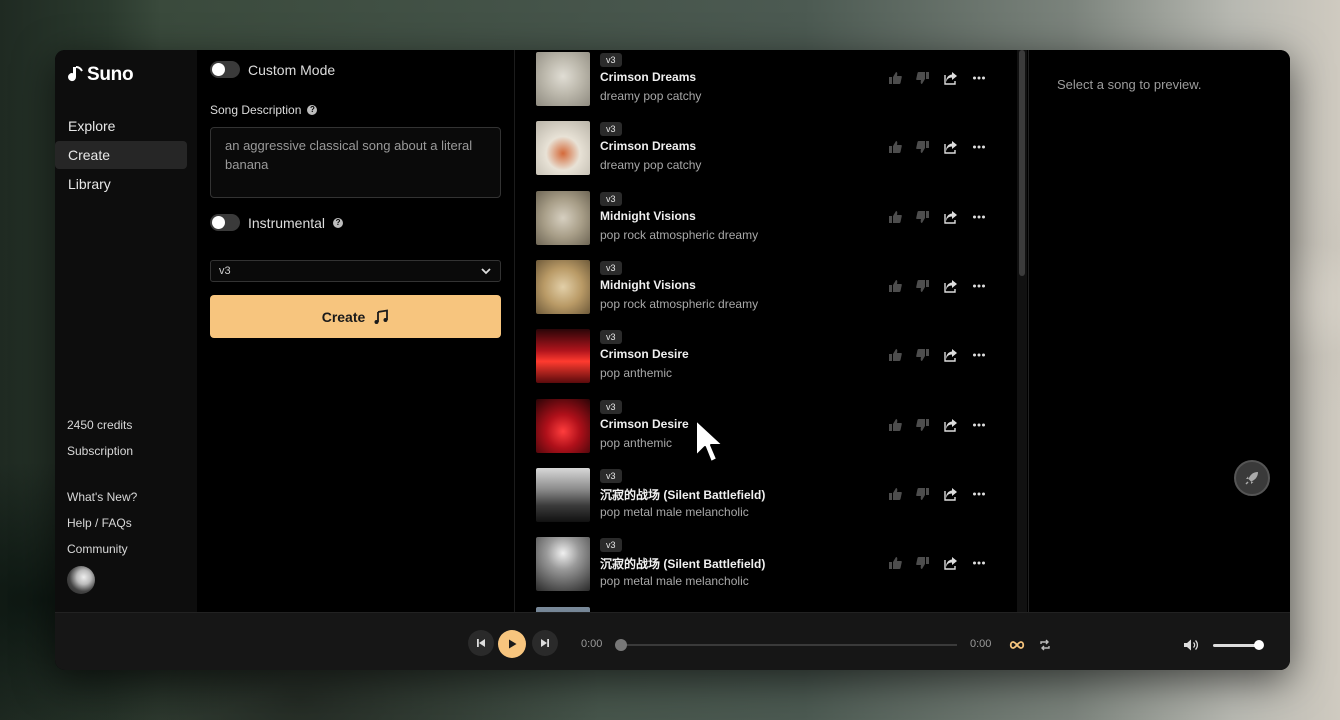 The width and height of the screenshot is (1340, 720). I want to click on play-button, so click(512, 644).